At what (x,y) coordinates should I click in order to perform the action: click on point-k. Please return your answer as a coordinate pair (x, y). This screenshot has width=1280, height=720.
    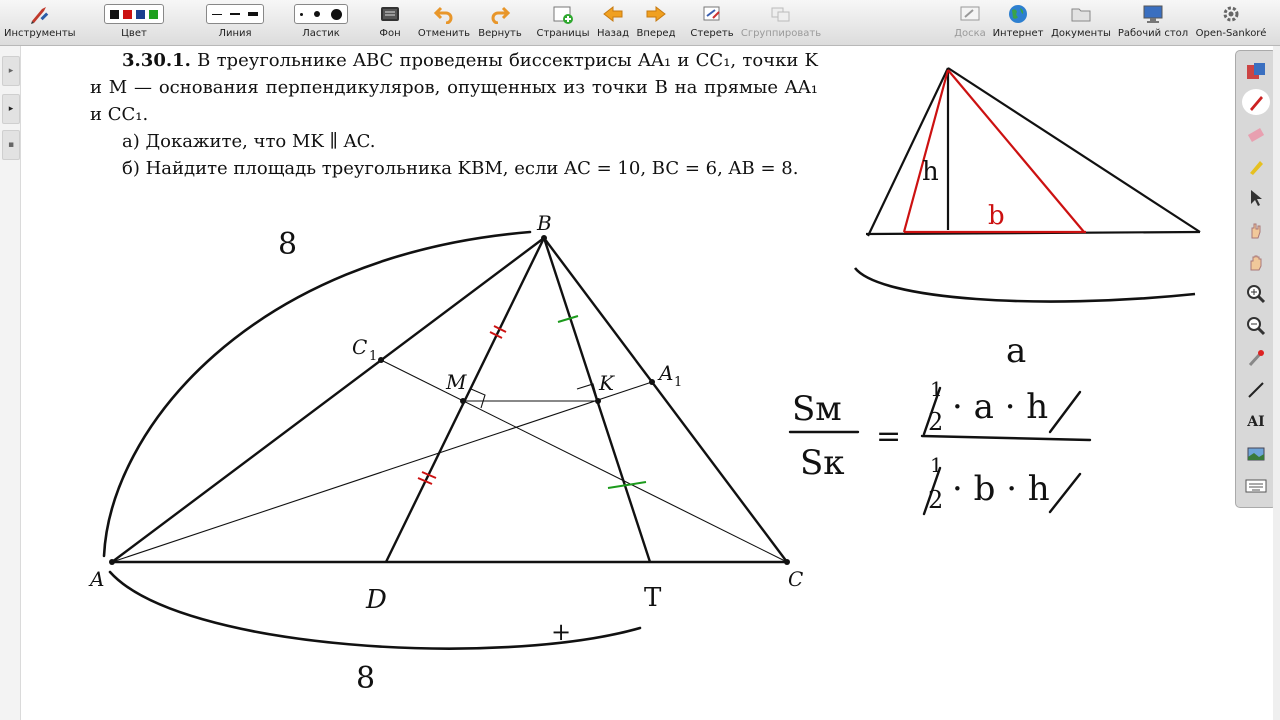
    Looking at the image, I should click on (598, 401).